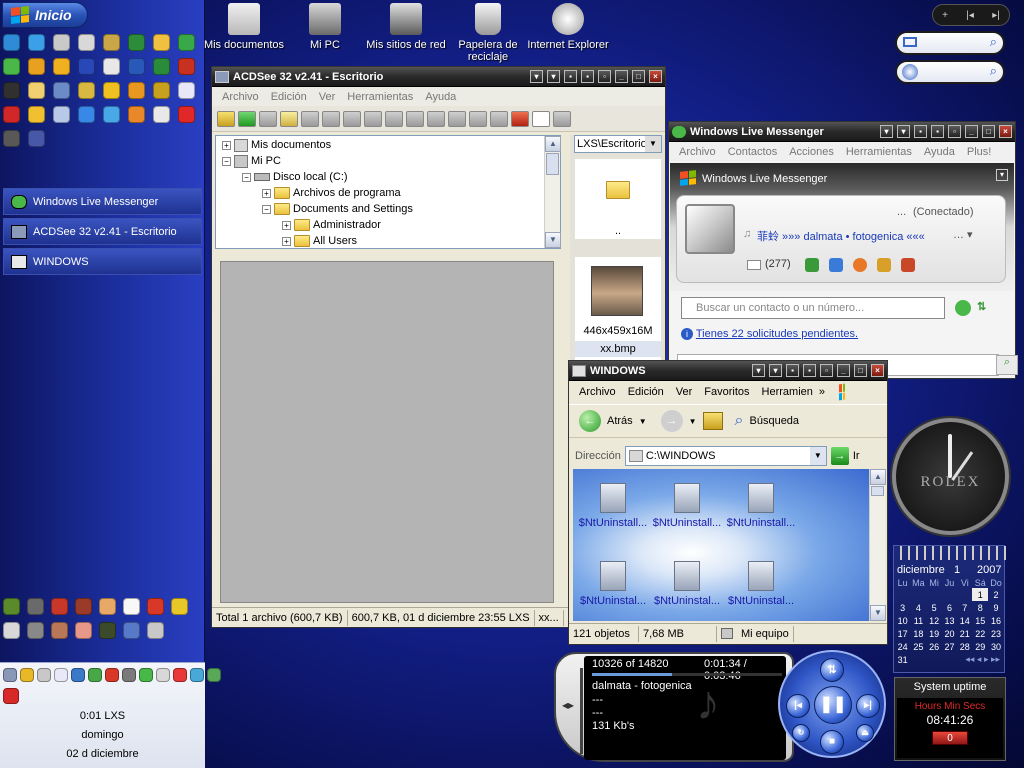 The width and height of the screenshot is (1024, 768). I want to click on calendar-nav: ◂◂ ◂ ▸ ▸▸, so click(957, 659).